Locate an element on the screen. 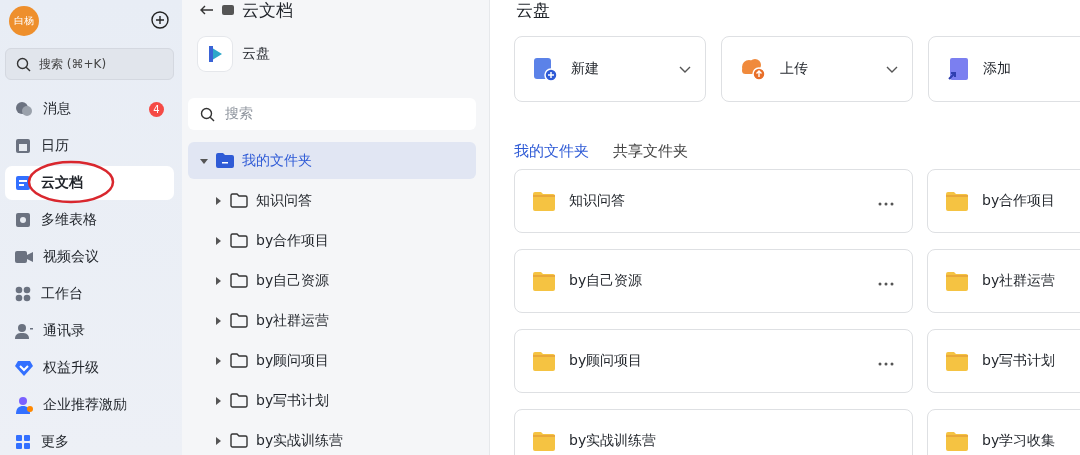 The image size is (1080, 455). folder-card: by合作项目 is located at coordinates (1003, 201).